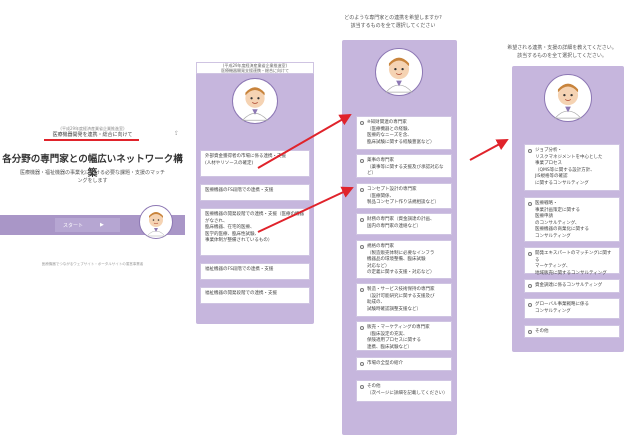  Describe the element at coordinates (489, 150) in the screenshot. I see `arrow-to-detail-panel` at that location.